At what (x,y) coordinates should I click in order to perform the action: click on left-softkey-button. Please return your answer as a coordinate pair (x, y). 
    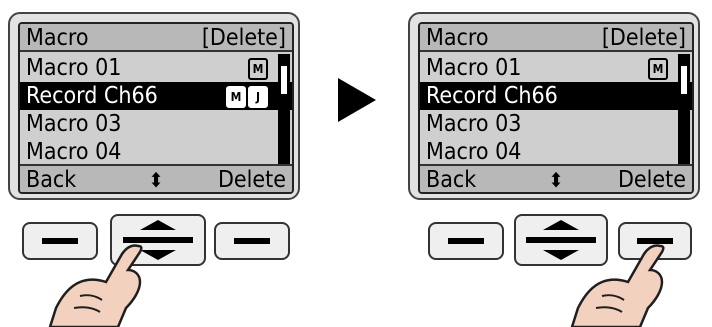
    Looking at the image, I should click on (466, 241).